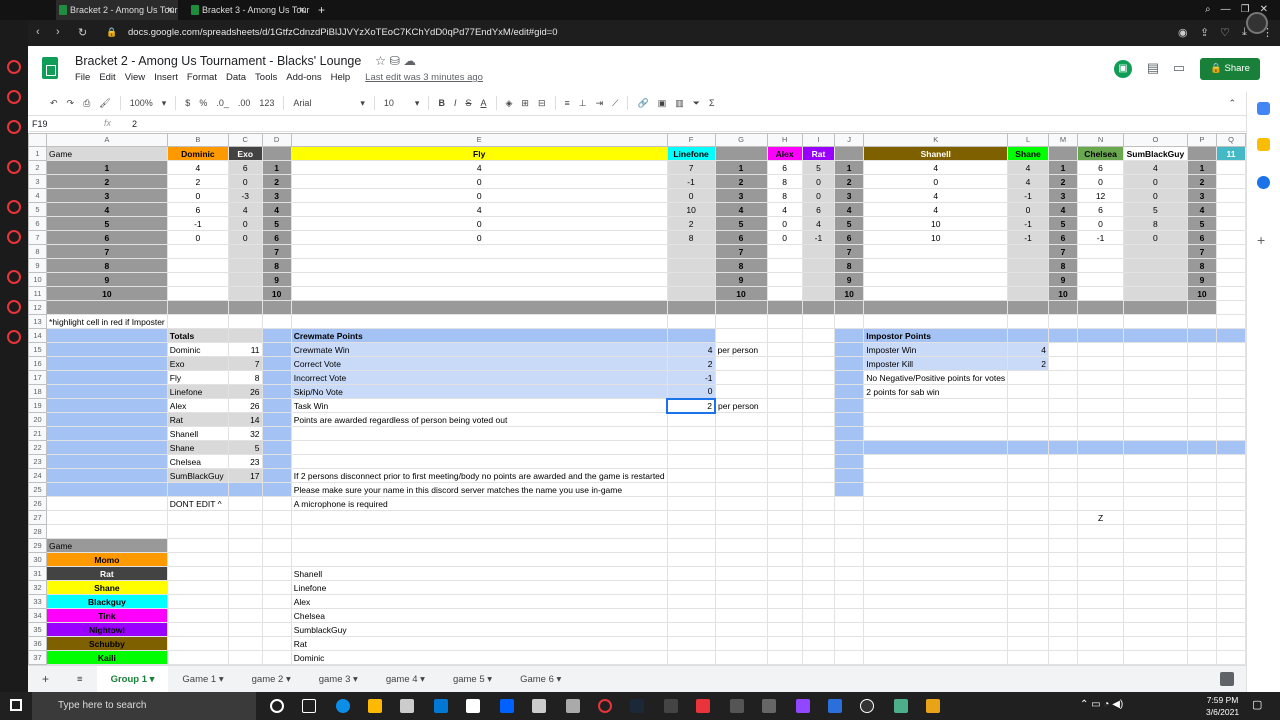  What do you see at coordinates (38, 279) in the screenshot?
I see `row-header: 10` at bounding box center [38, 279].